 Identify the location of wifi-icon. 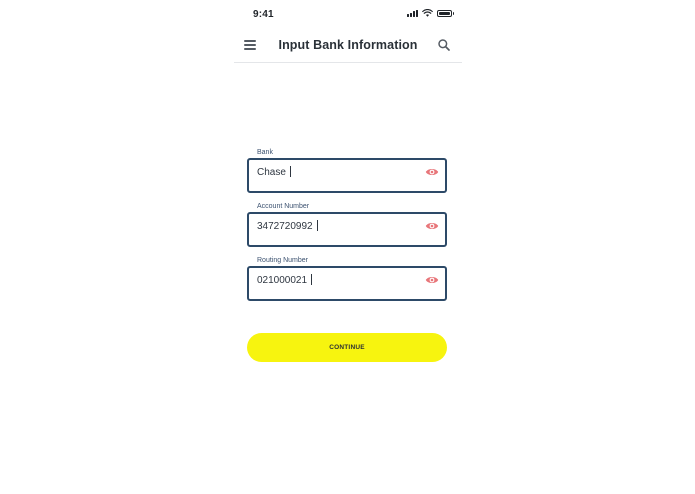
(427, 13).